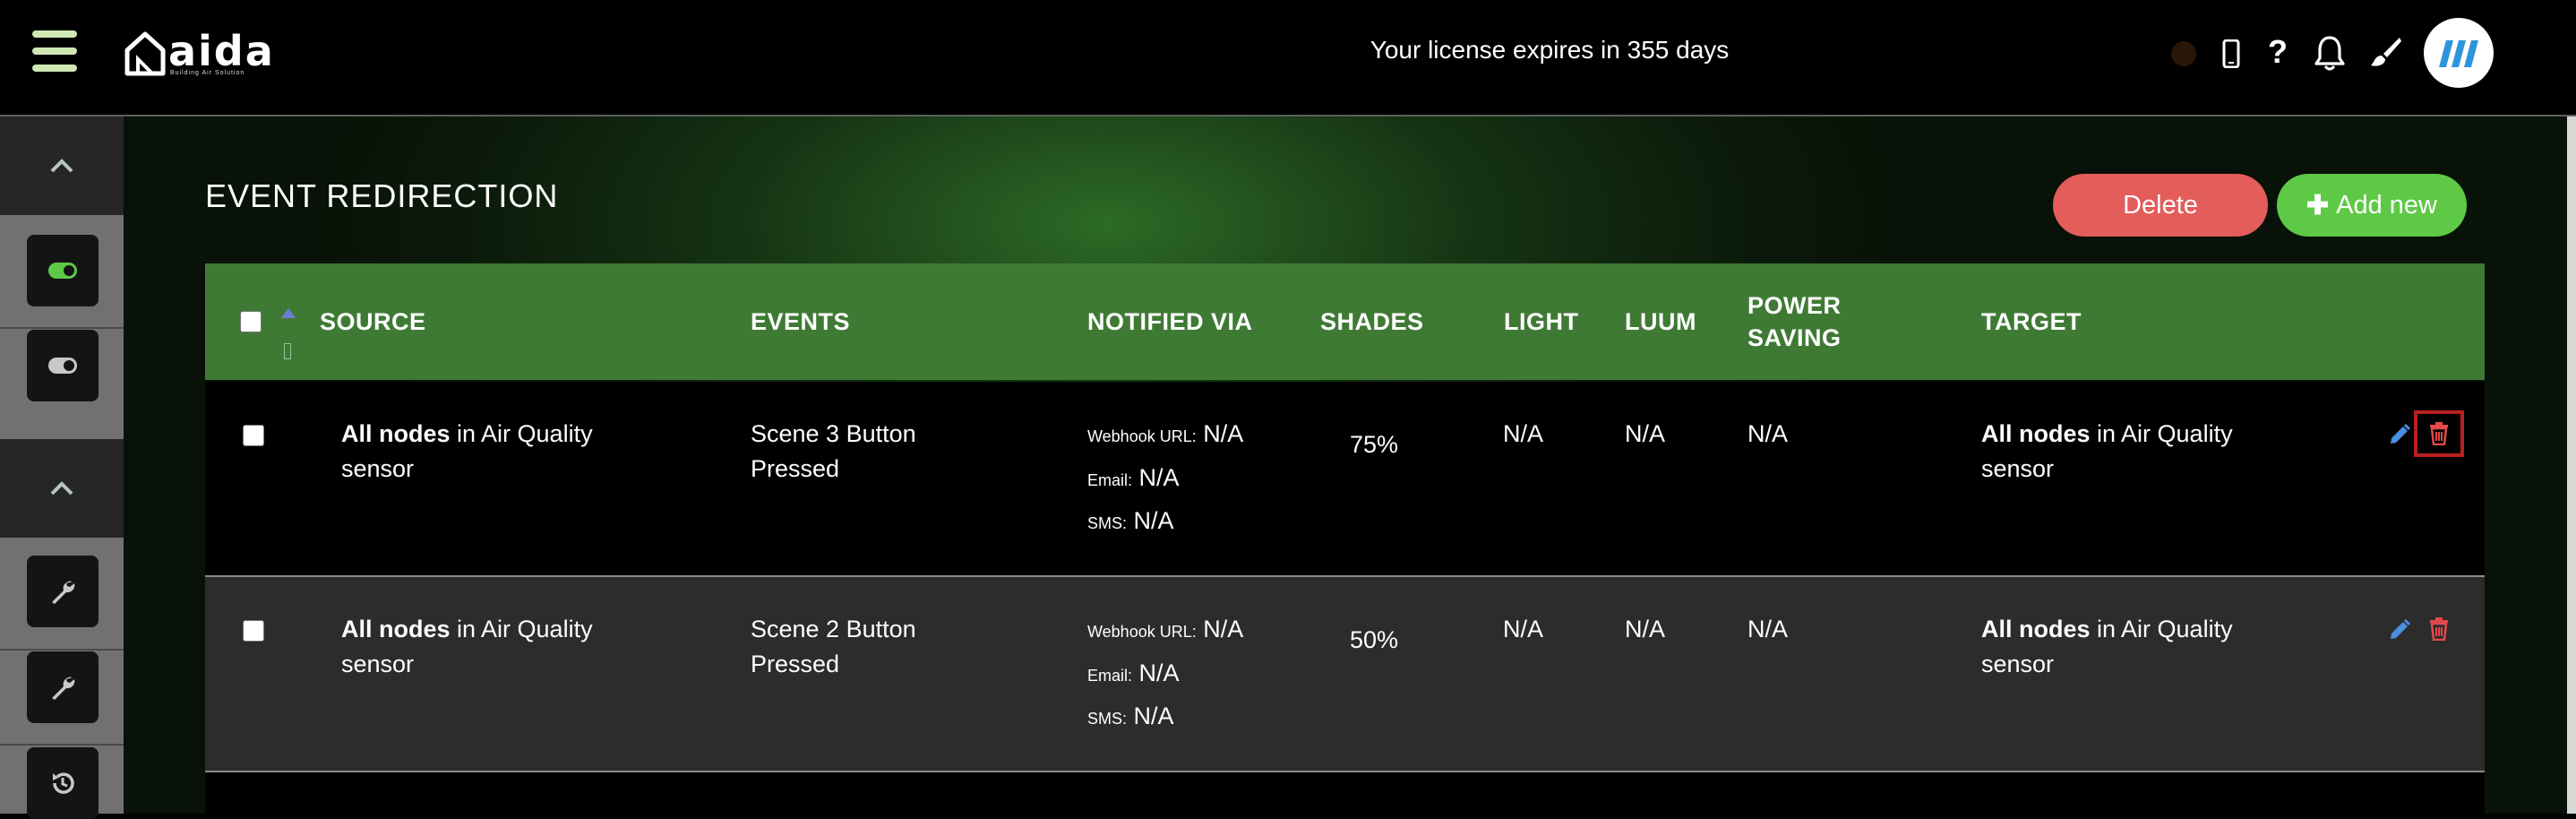 This screenshot has width=2576, height=819. Describe the element at coordinates (288, 313) in the screenshot. I see `sort-up-icon` at that location.